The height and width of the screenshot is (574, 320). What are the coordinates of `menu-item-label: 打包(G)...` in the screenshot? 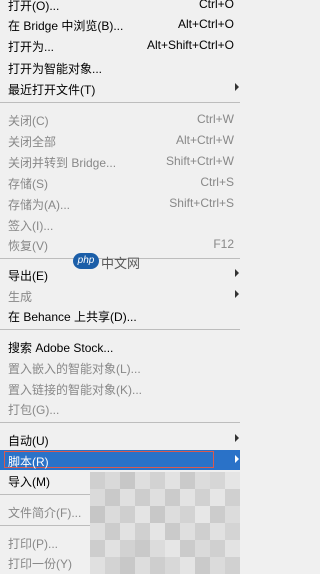 It's located at (34, 410).